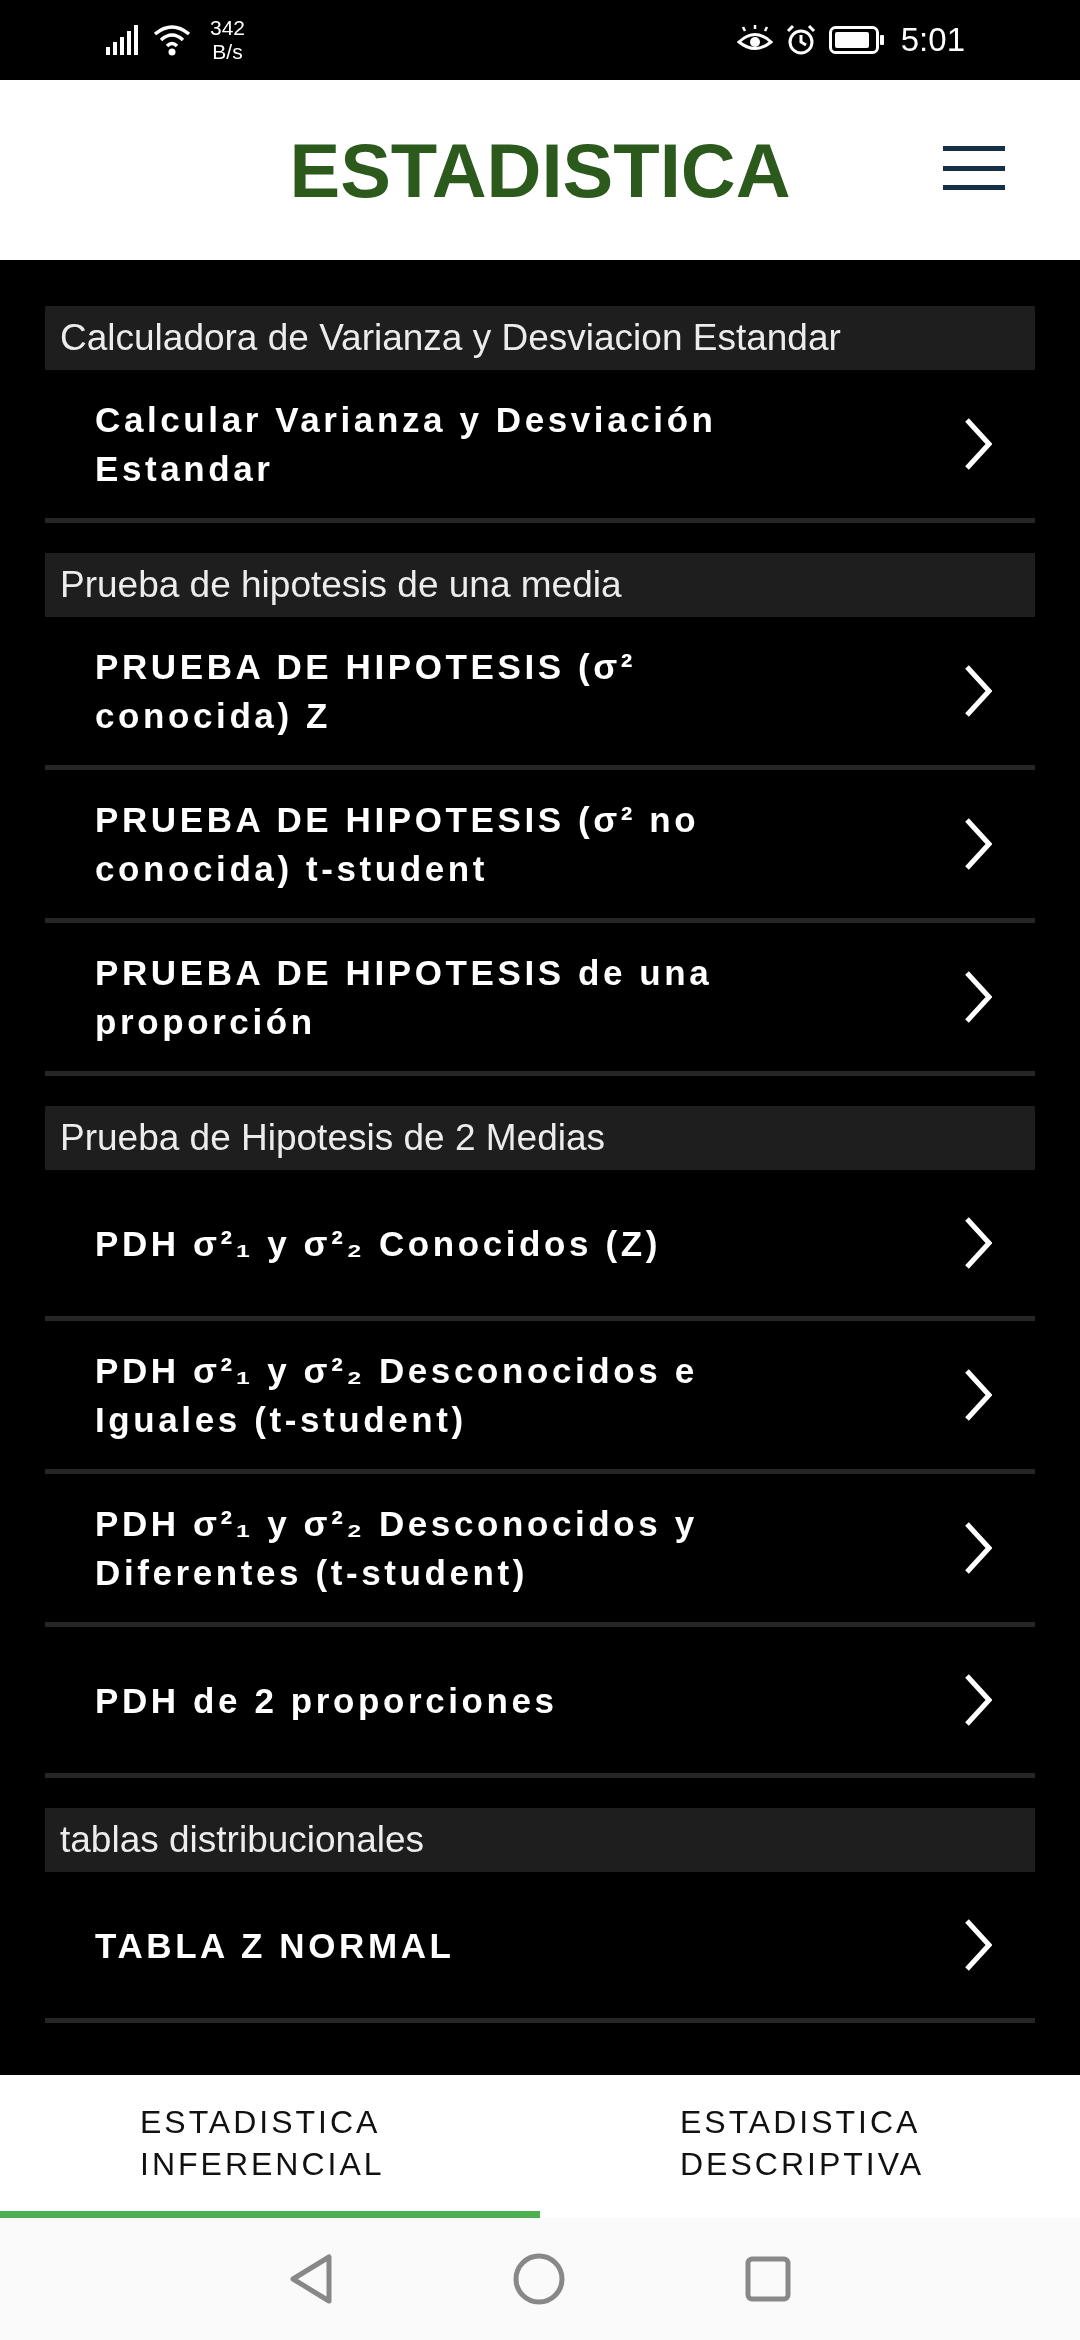 The height and width of the screenshot is (2340, 1080). Describe the element at coordinates (539, 2279) in the screenshot. I see `home-icon` at that location.